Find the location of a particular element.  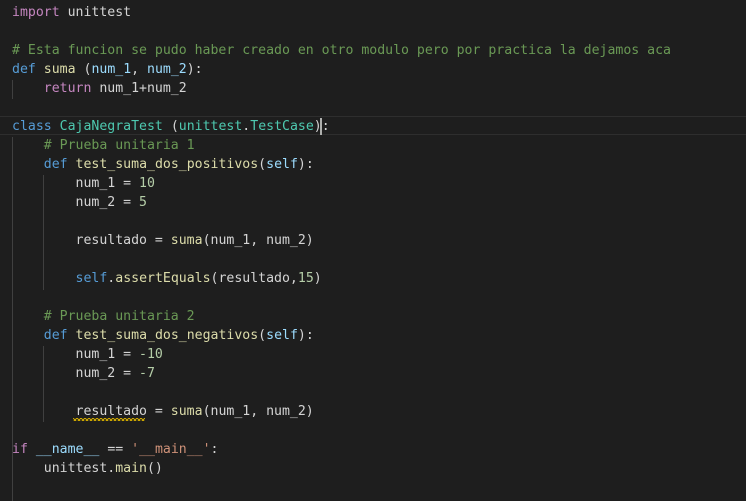

code-token: 5 is located at coordinates (143, 202).